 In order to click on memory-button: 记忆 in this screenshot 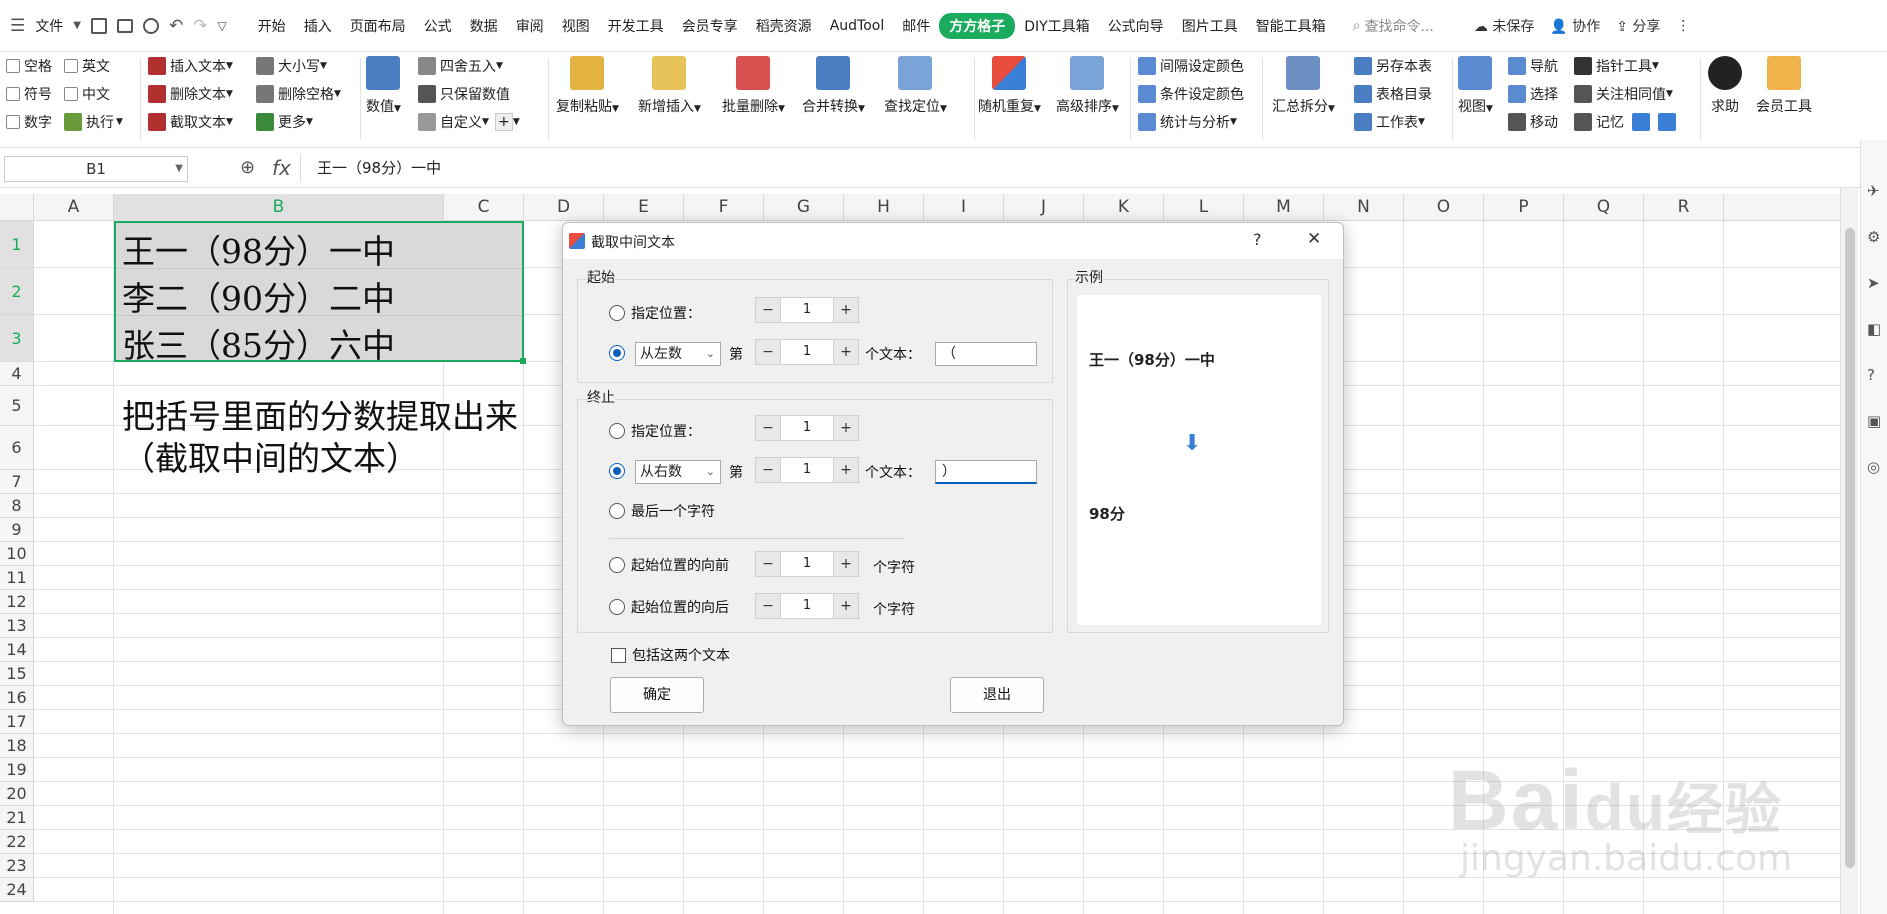, I will do `click(1627, 122)`.